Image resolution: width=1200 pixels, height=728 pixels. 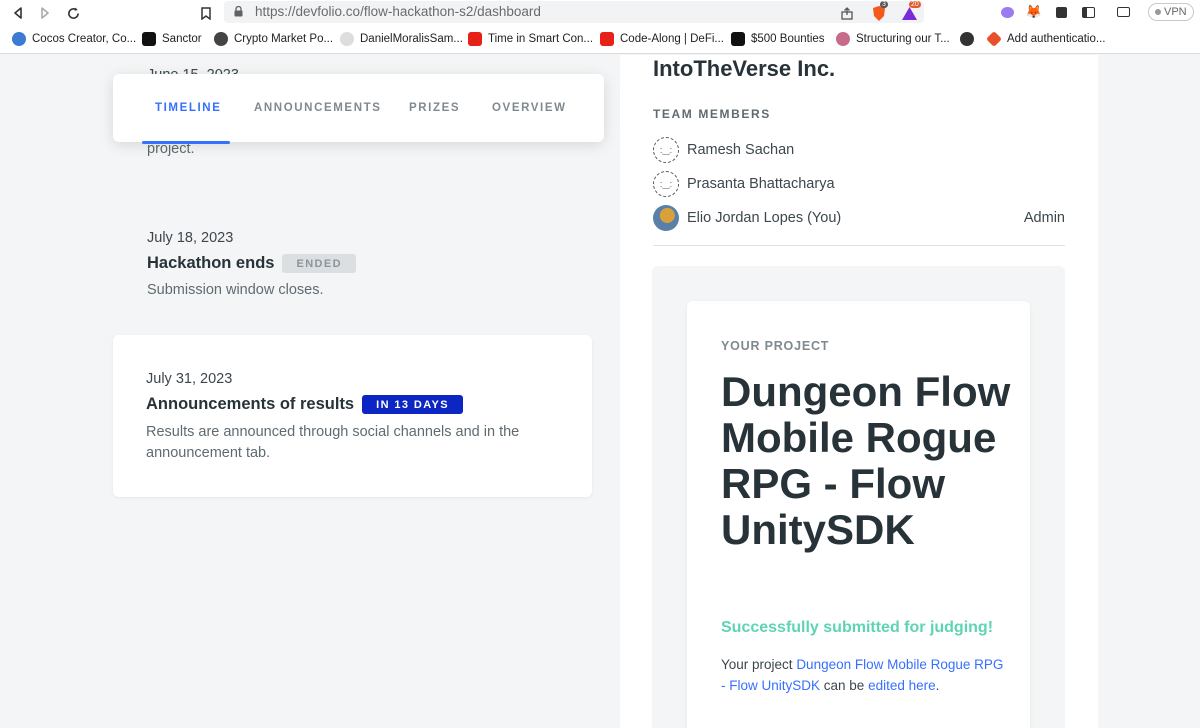 I want to click on team-member: :‿: Ramesh Sachan, so click(x=859, y=150).